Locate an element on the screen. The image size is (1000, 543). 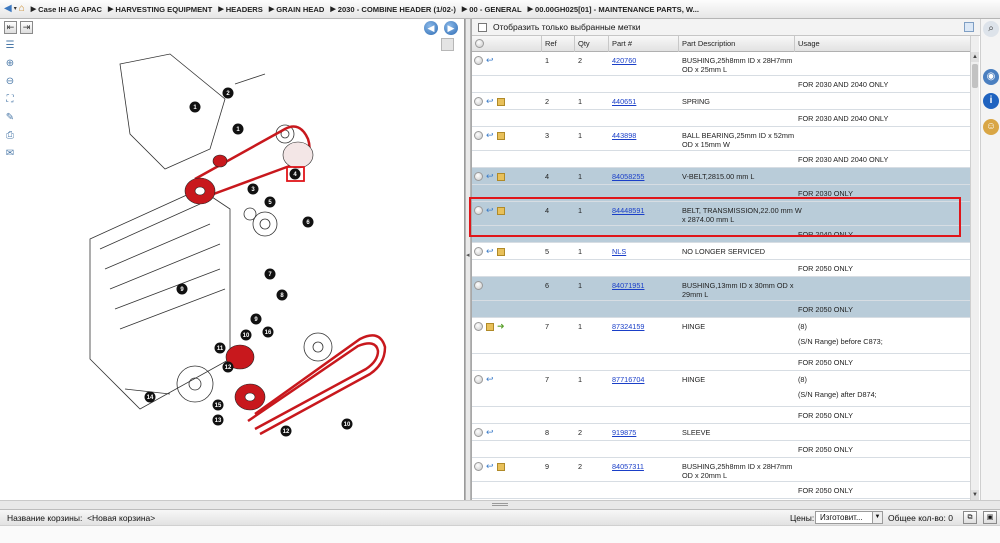
breadcrumb-item: ▶ 2030 - COMBINE HEADER (1/02-) is located at coordinates (393, 9).